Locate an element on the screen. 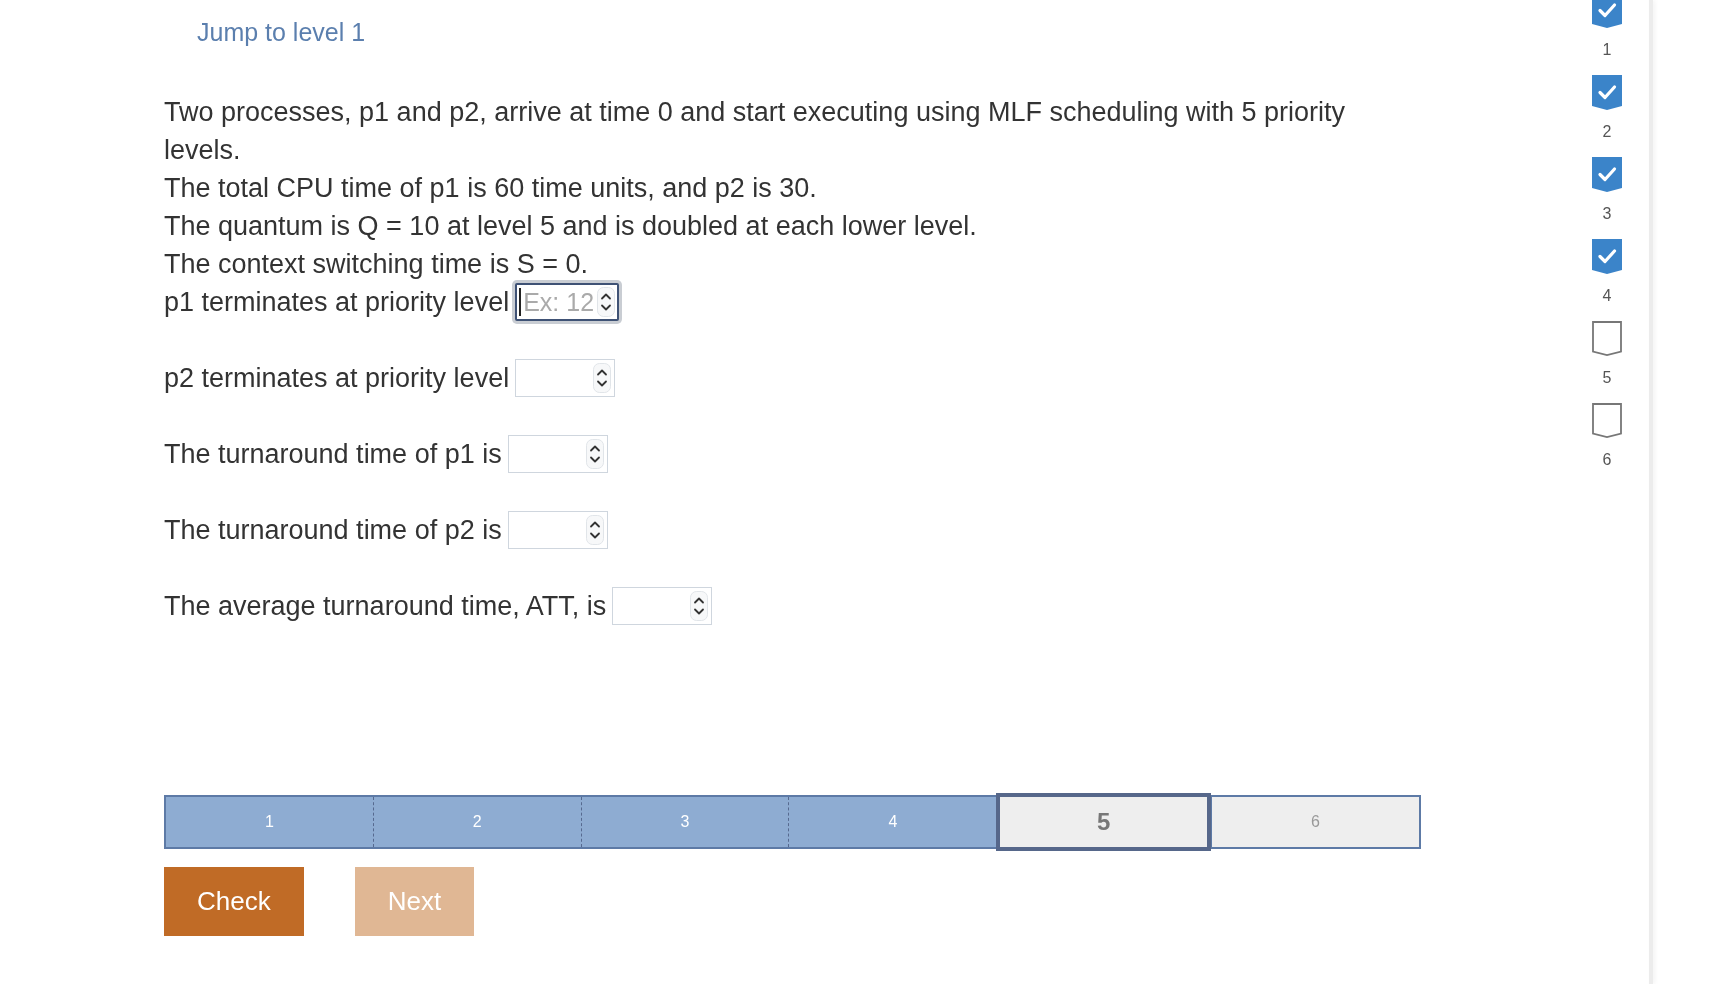 This screenshot has height=984, width=1734. field-label: The turnaround time of p1 is is located at coordinates (333, 454).